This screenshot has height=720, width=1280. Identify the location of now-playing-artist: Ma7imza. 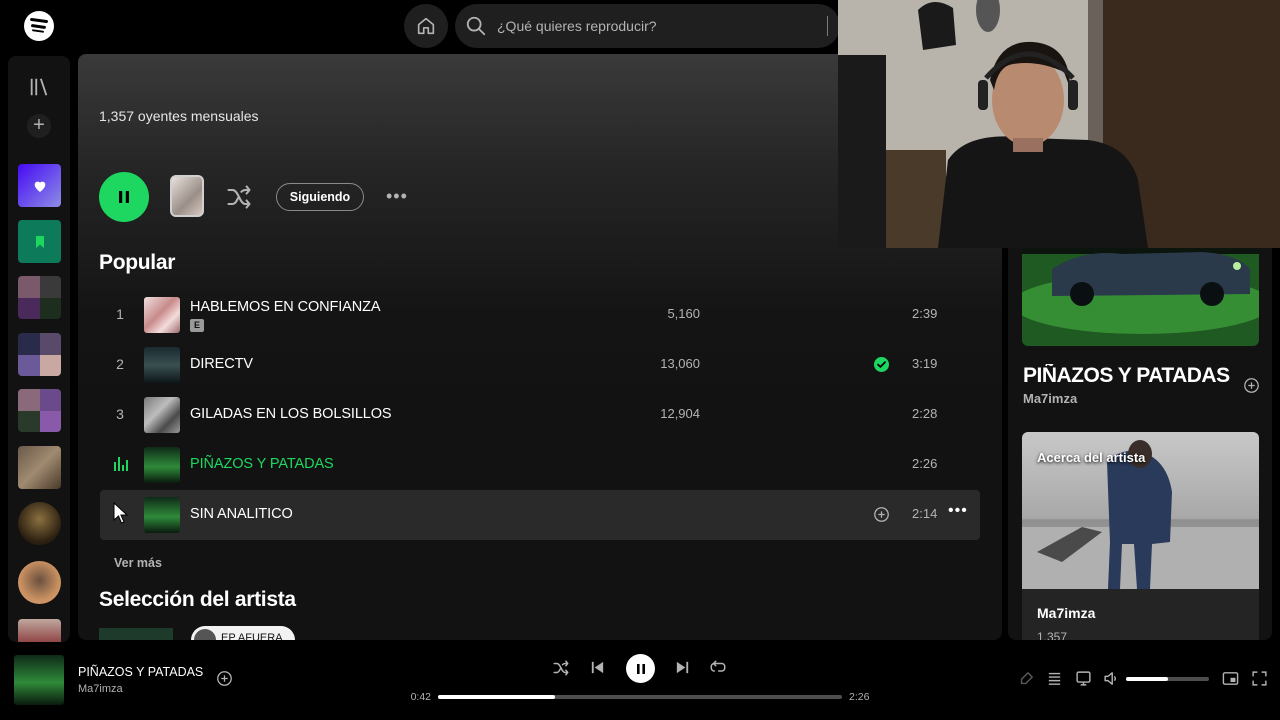
(1050, 398).